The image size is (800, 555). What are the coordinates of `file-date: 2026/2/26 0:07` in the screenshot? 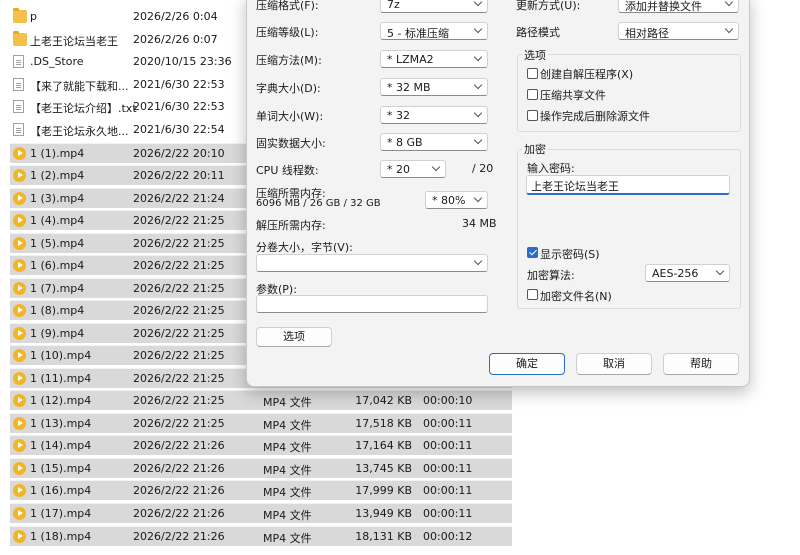 It's located at (175, 39).